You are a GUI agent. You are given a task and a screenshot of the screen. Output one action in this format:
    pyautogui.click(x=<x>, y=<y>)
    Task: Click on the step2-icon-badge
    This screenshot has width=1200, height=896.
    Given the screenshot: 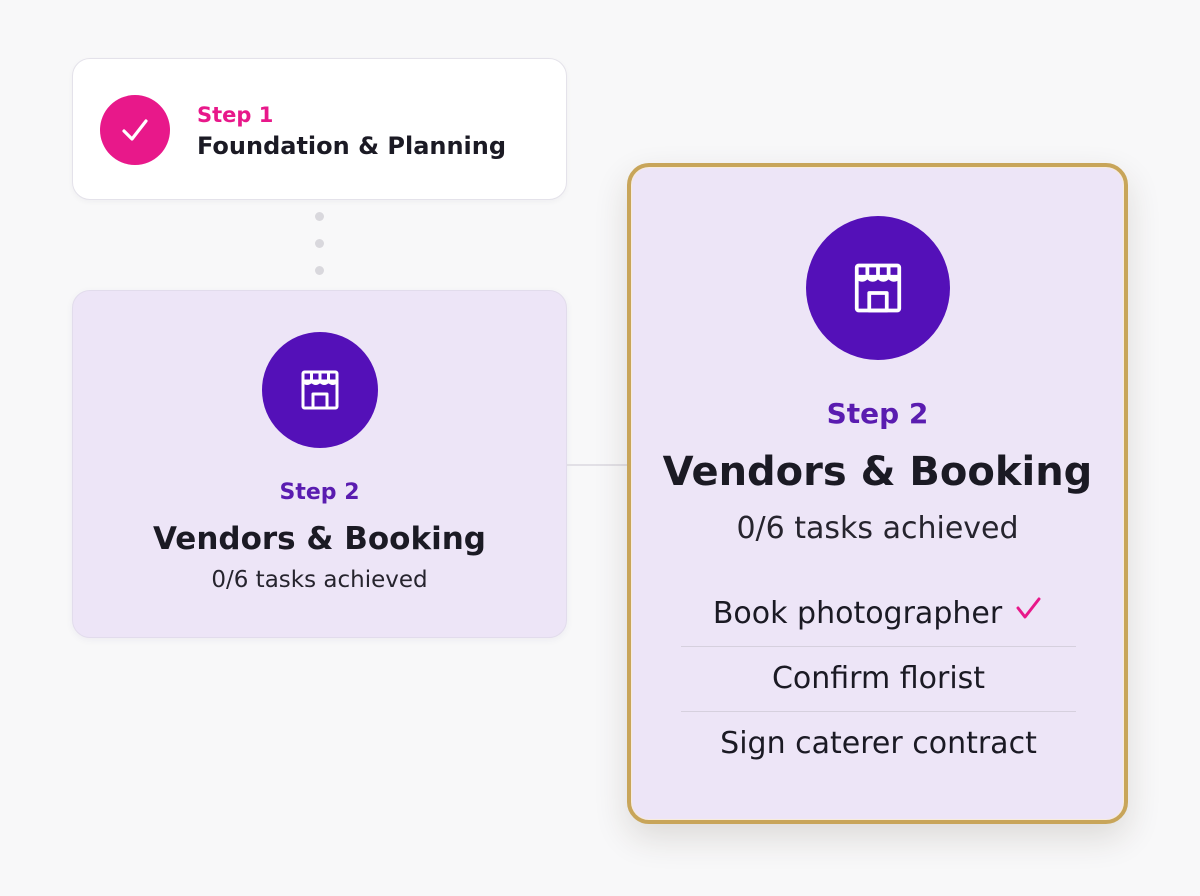 What is the action you would take?
    pyautogui.click(x=320, y=390)
    